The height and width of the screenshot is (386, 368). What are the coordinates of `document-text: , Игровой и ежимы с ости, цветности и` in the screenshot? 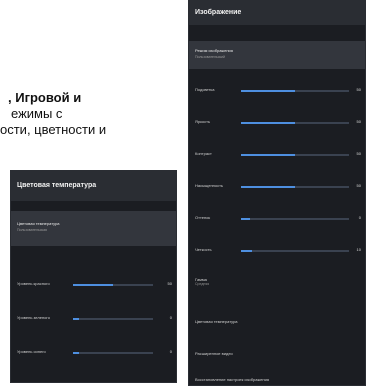 It's located at (92, 114).